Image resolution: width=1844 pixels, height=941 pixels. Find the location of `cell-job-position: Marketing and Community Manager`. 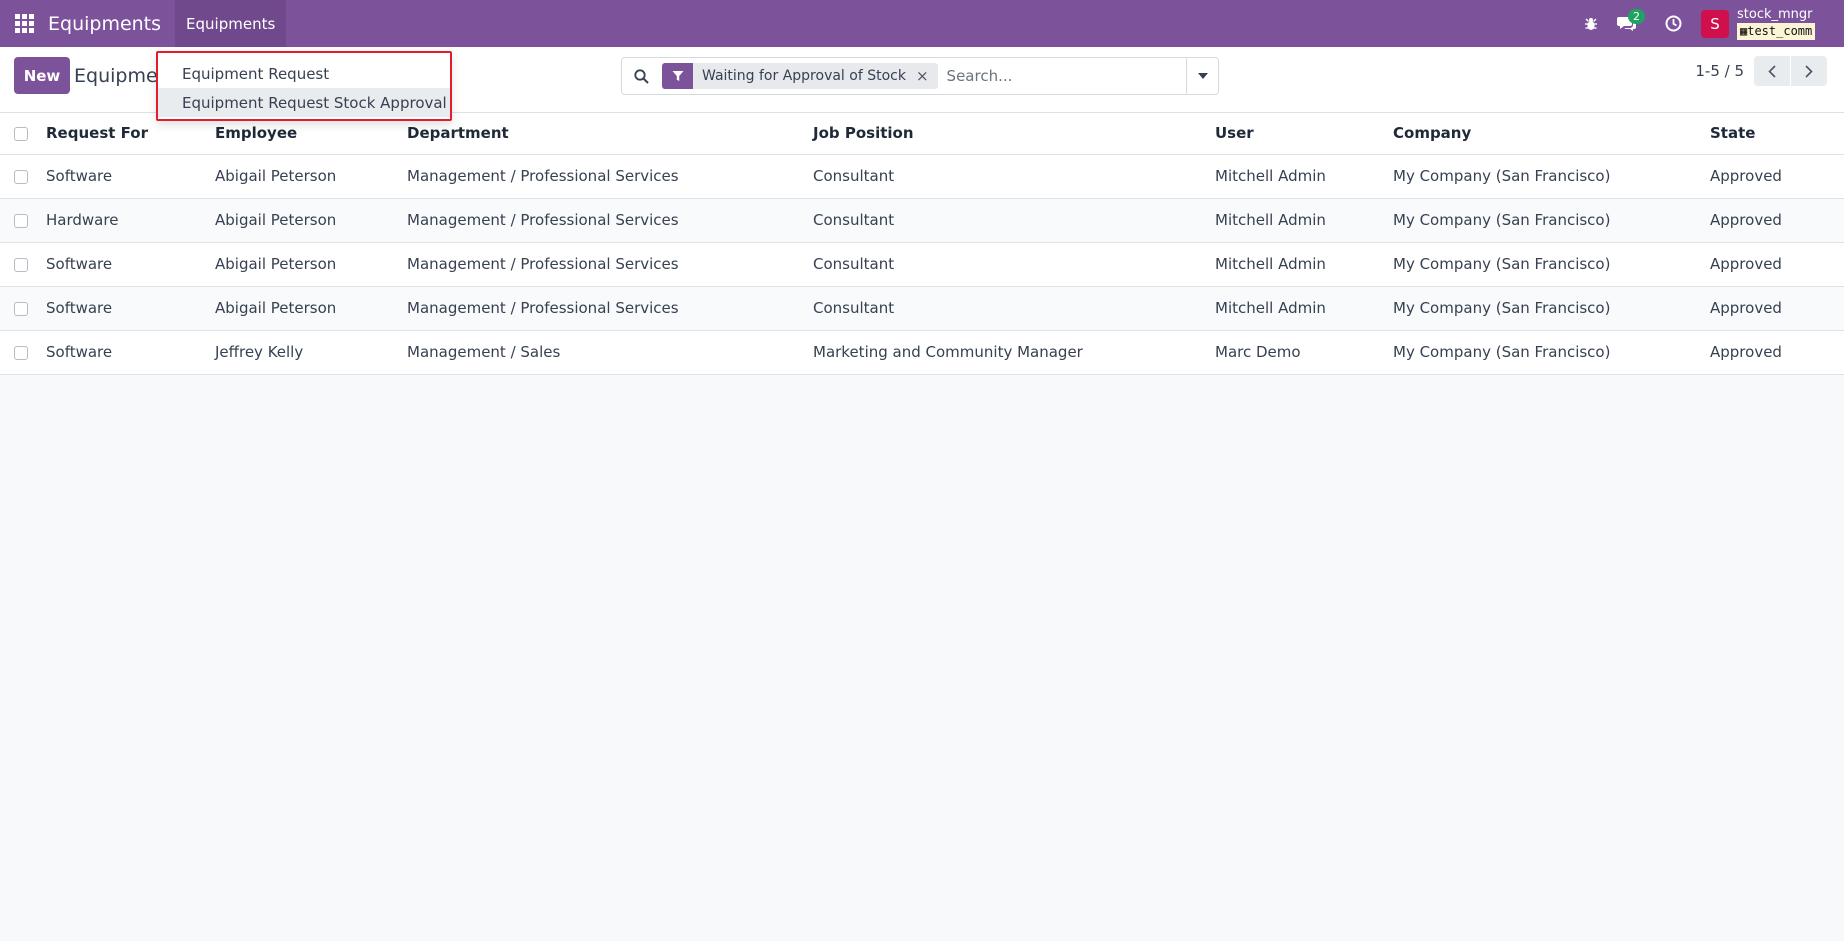

cell-job-position: Marketing and Community Manager is located at coordinates (1014, 352).